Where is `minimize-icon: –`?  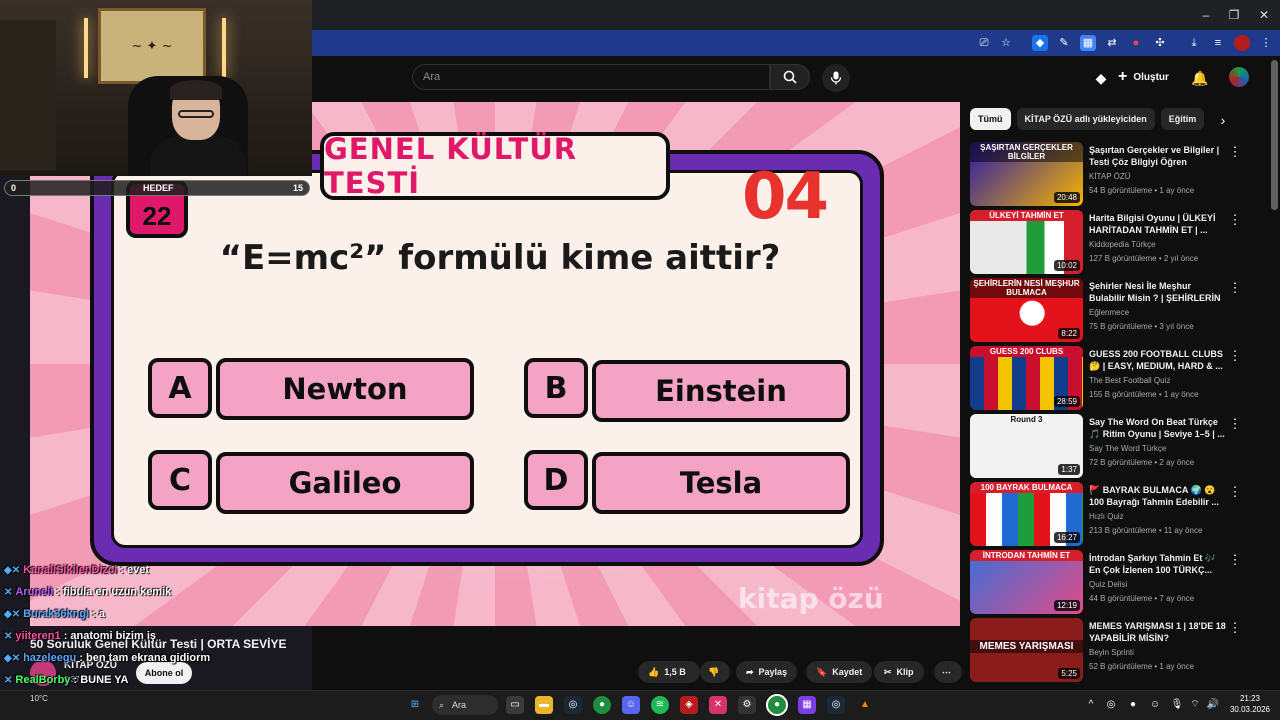 minimize-icon: – is located at coordinates (1206, 15).